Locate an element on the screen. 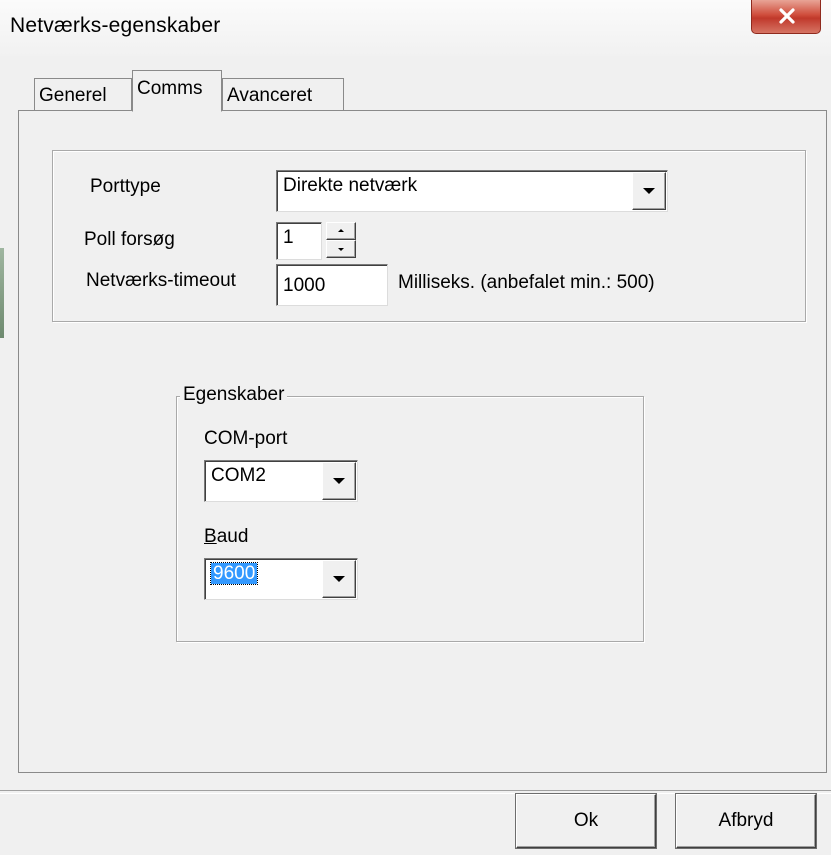 This screenshot has width=831, height=855. tab-avanceret: Avanceret is located at coordinates (283, 94).